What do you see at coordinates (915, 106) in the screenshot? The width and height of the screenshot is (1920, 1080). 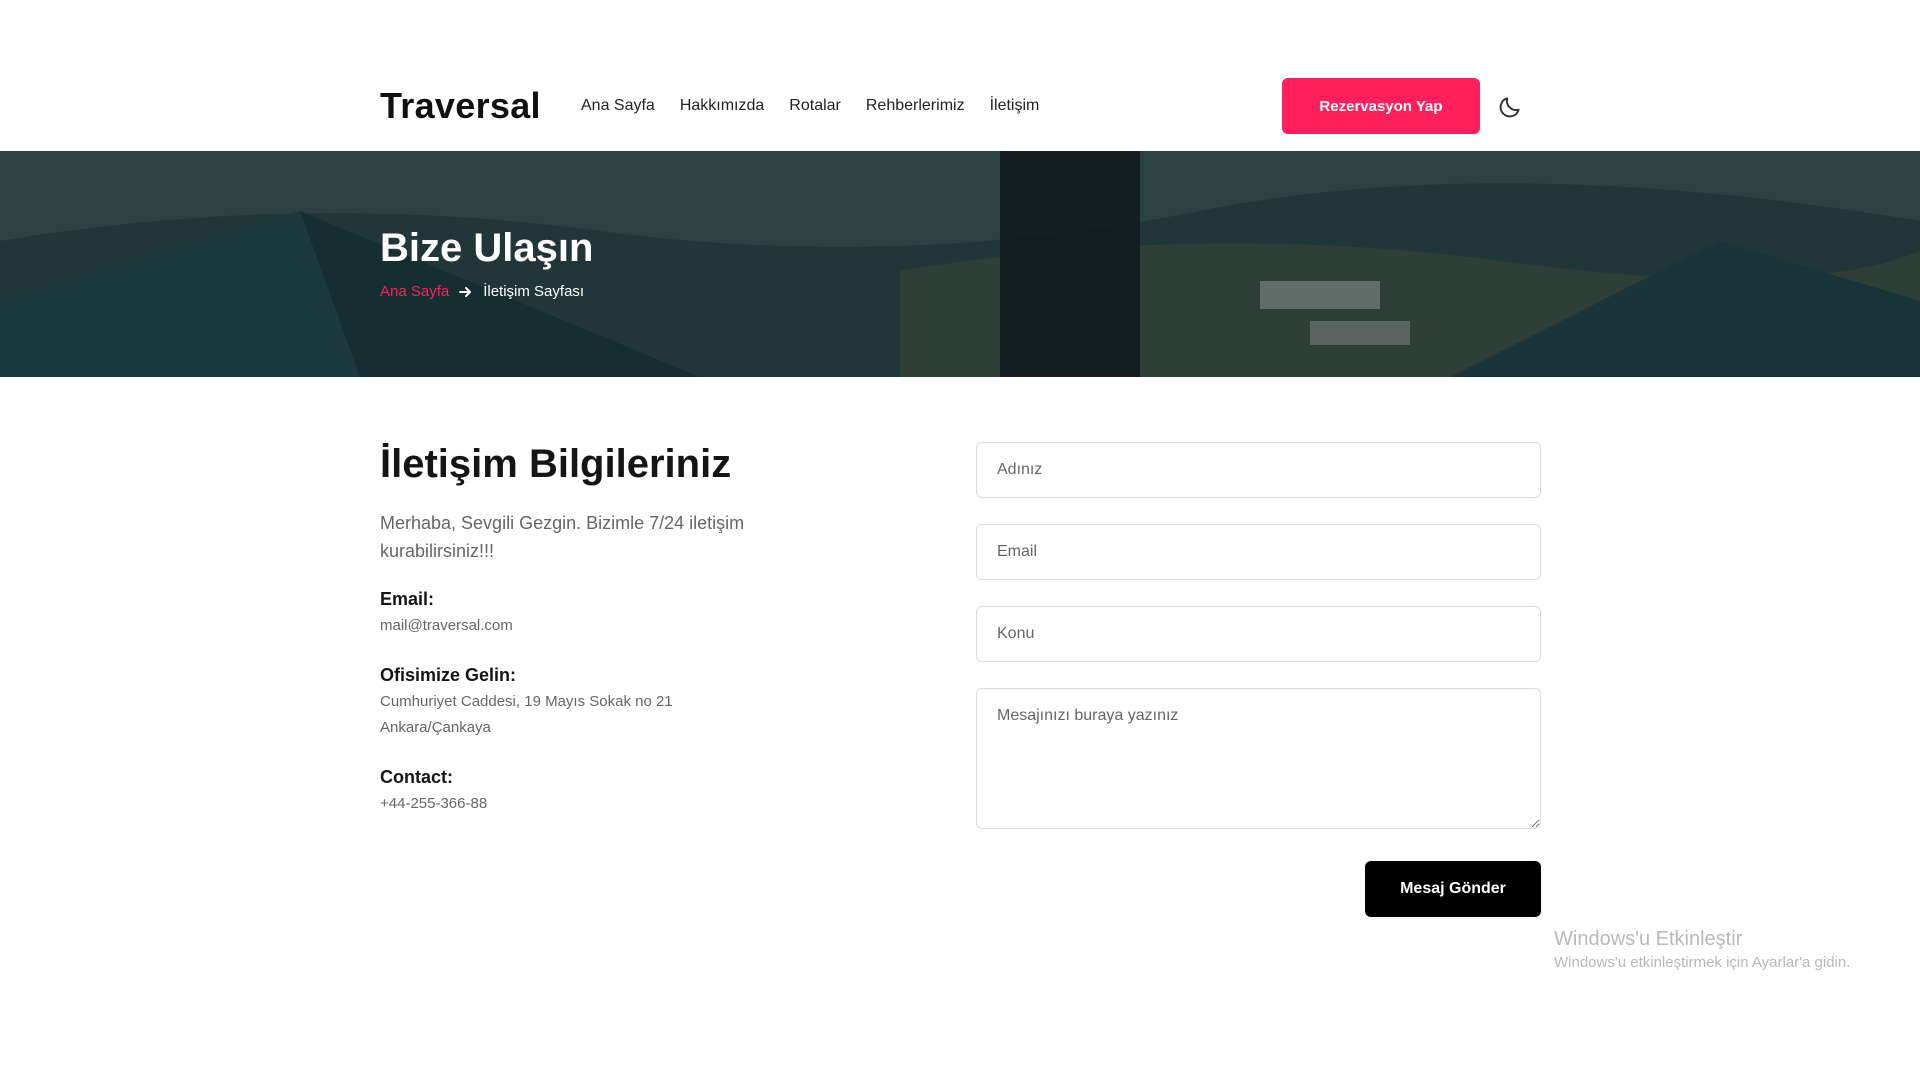 I see `nav-item-guides: Rehberlerimiz` at bounding box center [915, 106].